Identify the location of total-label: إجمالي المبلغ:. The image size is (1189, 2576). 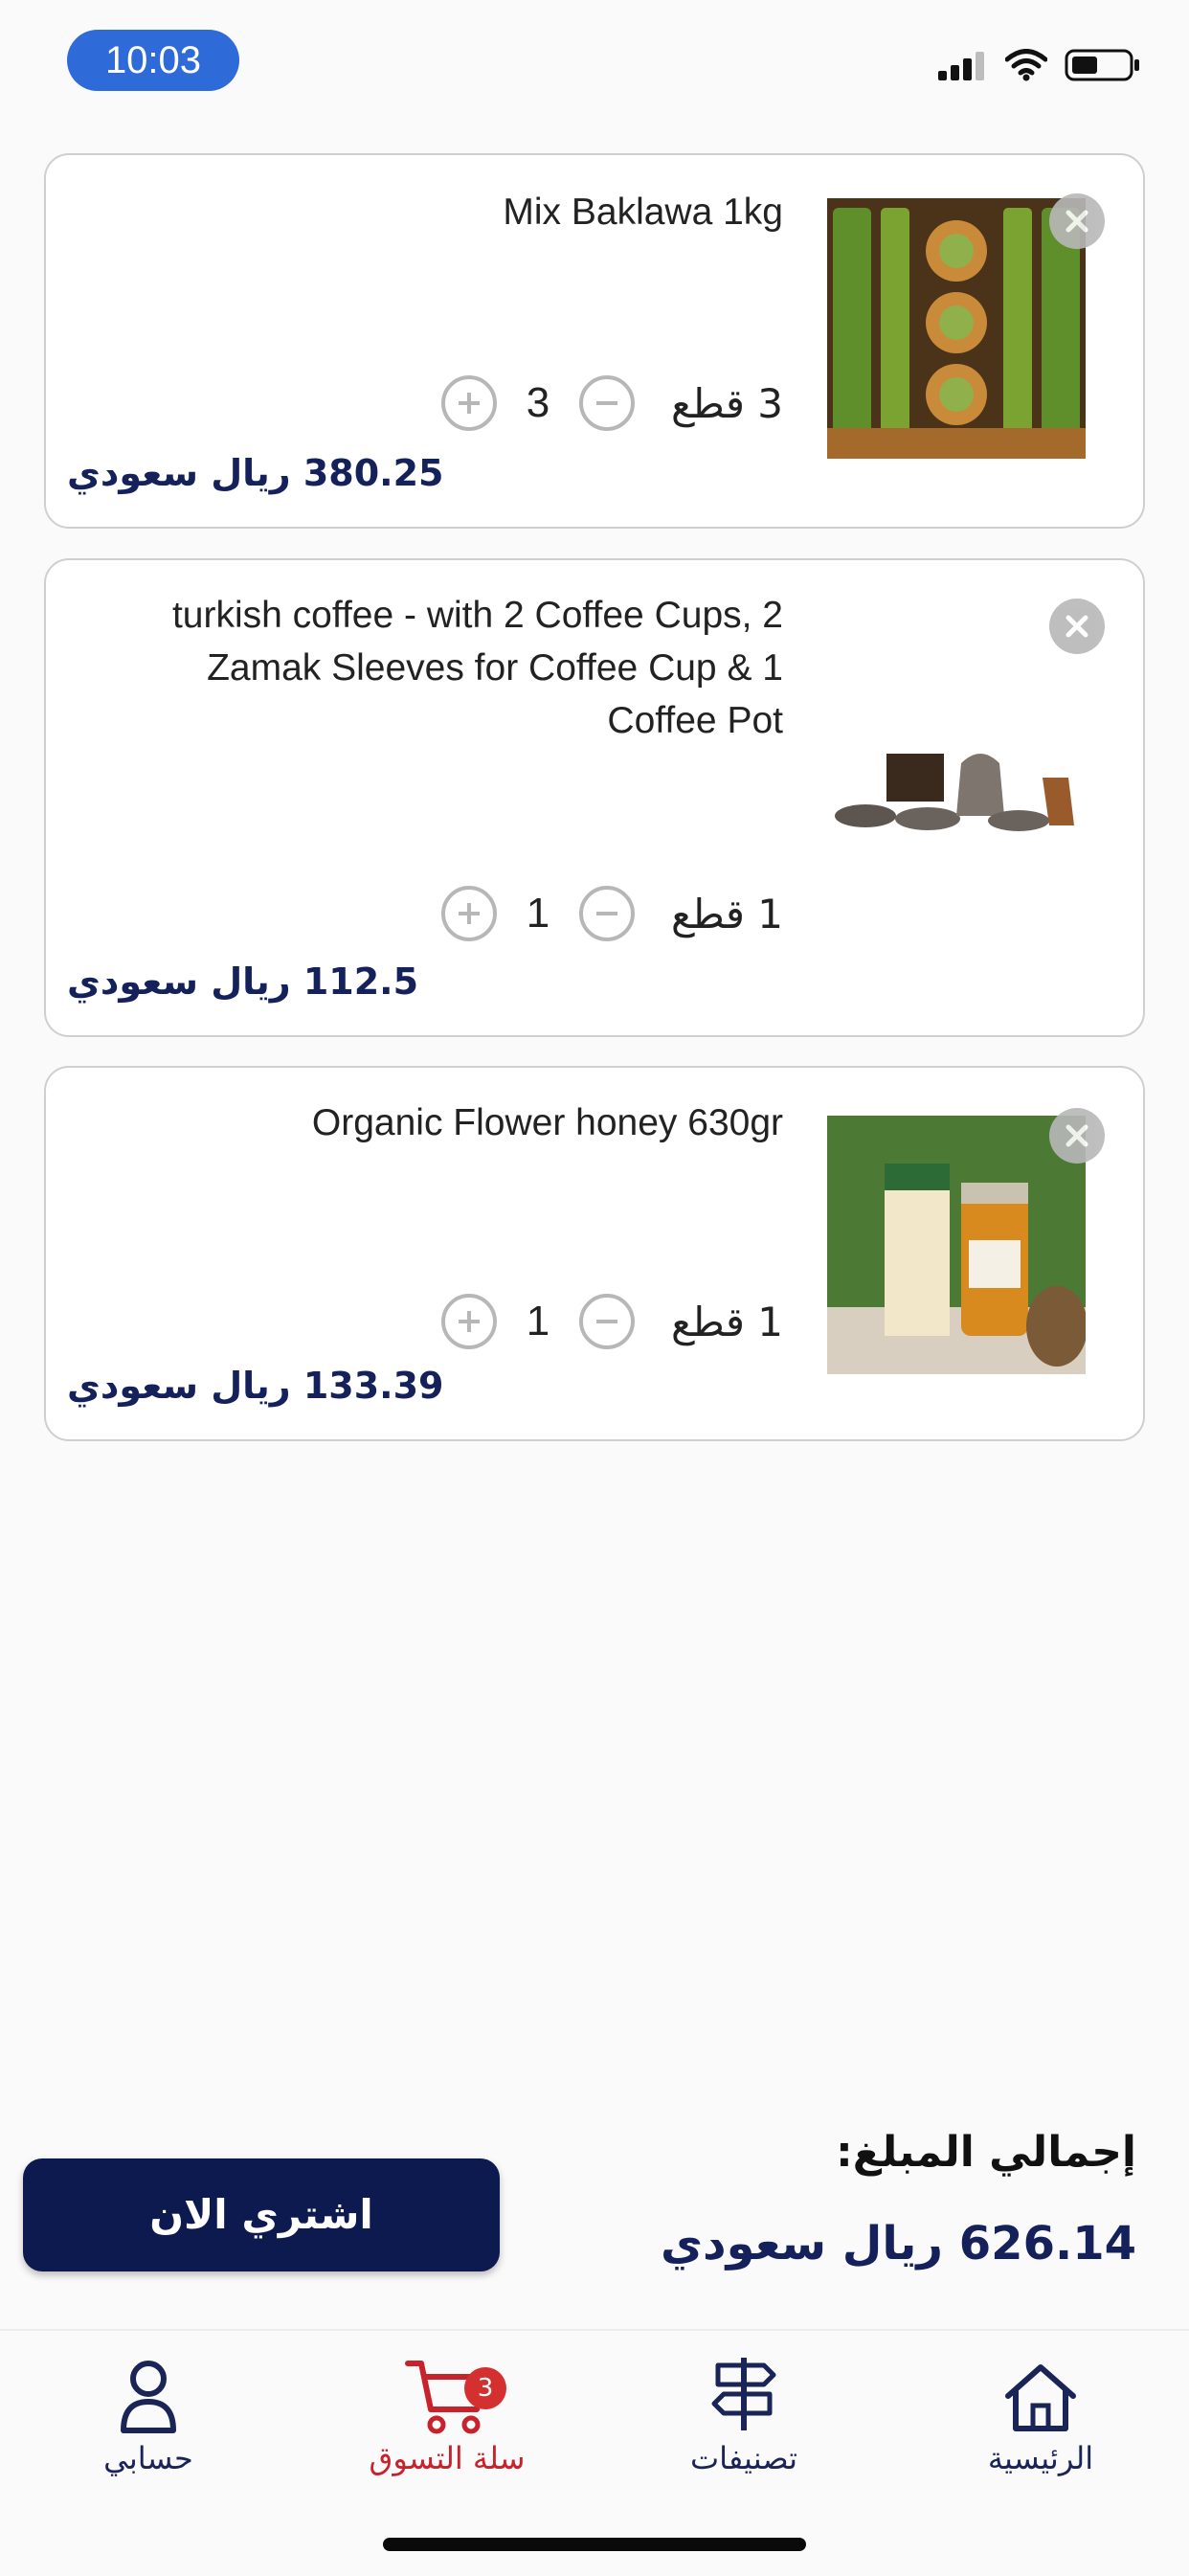
(986, 2152).